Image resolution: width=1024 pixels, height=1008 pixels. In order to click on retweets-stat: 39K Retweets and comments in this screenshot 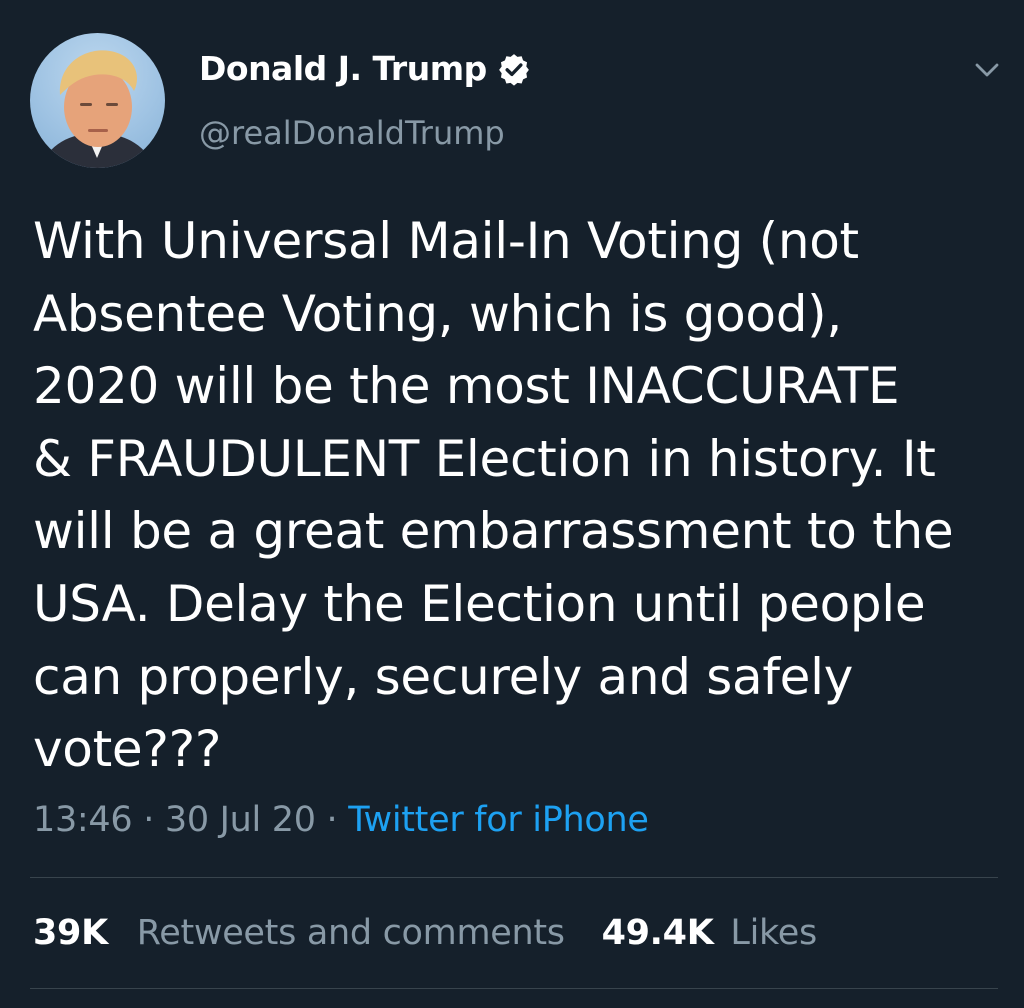, I will do `click(304, 933)`.